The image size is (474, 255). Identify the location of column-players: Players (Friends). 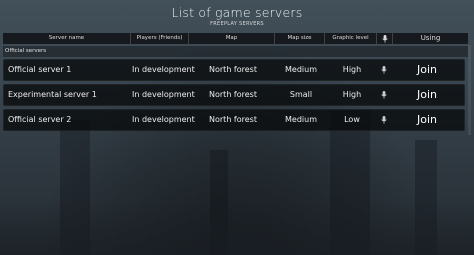
(160, 38).